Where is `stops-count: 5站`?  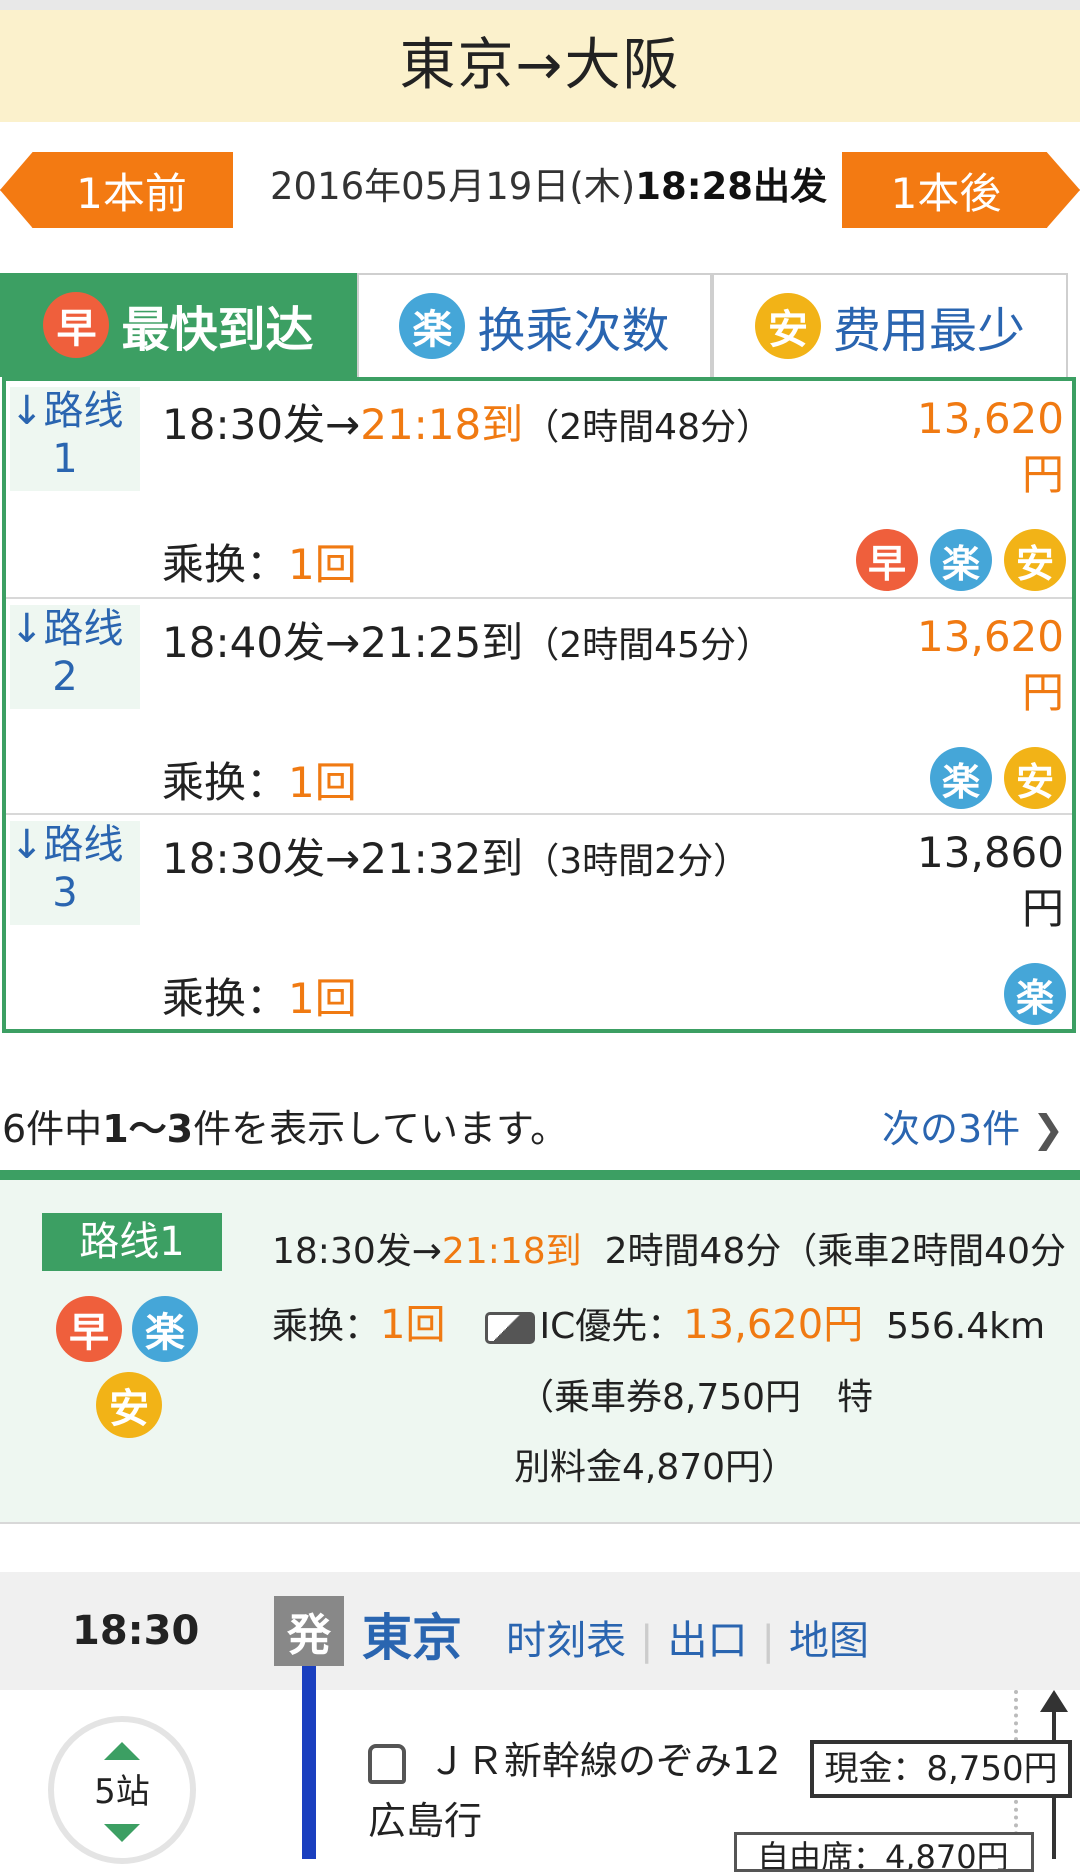
stops-count: 5站 is located at coordinates (122, 1792).